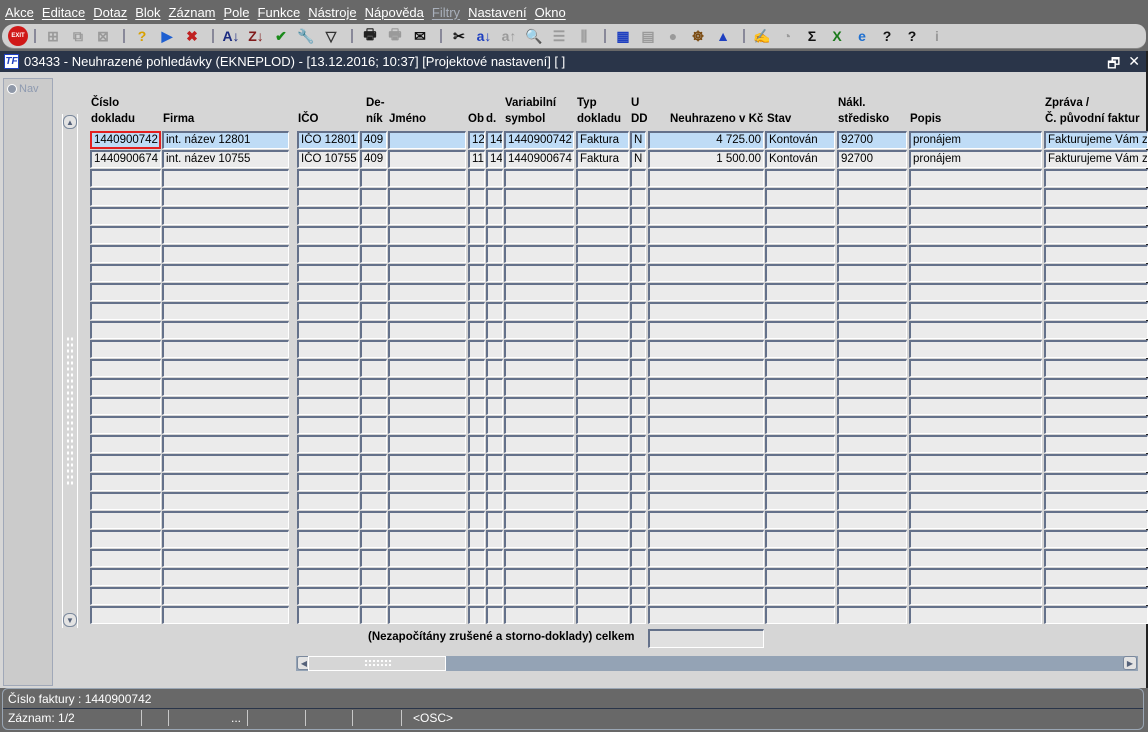 This screenshot has height=732, width=1148. What do you see at coordinates (377, 663) in the screenshot?
I see `scroll-thumb` at bounding box center [377, 663].